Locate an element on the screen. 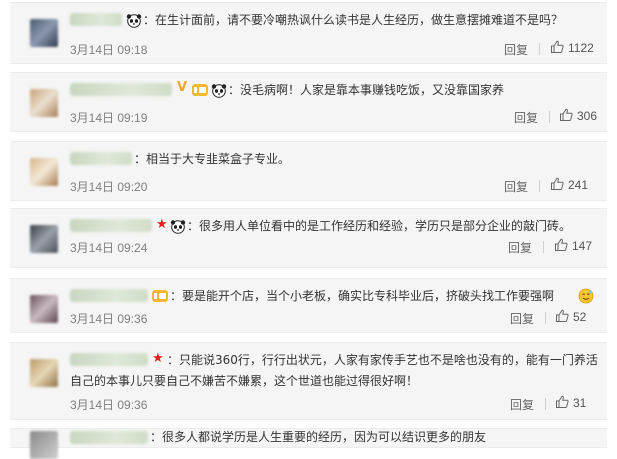 This screenshot has width=617, height=459. like-button: 147 is located at coordinates (573, 245).